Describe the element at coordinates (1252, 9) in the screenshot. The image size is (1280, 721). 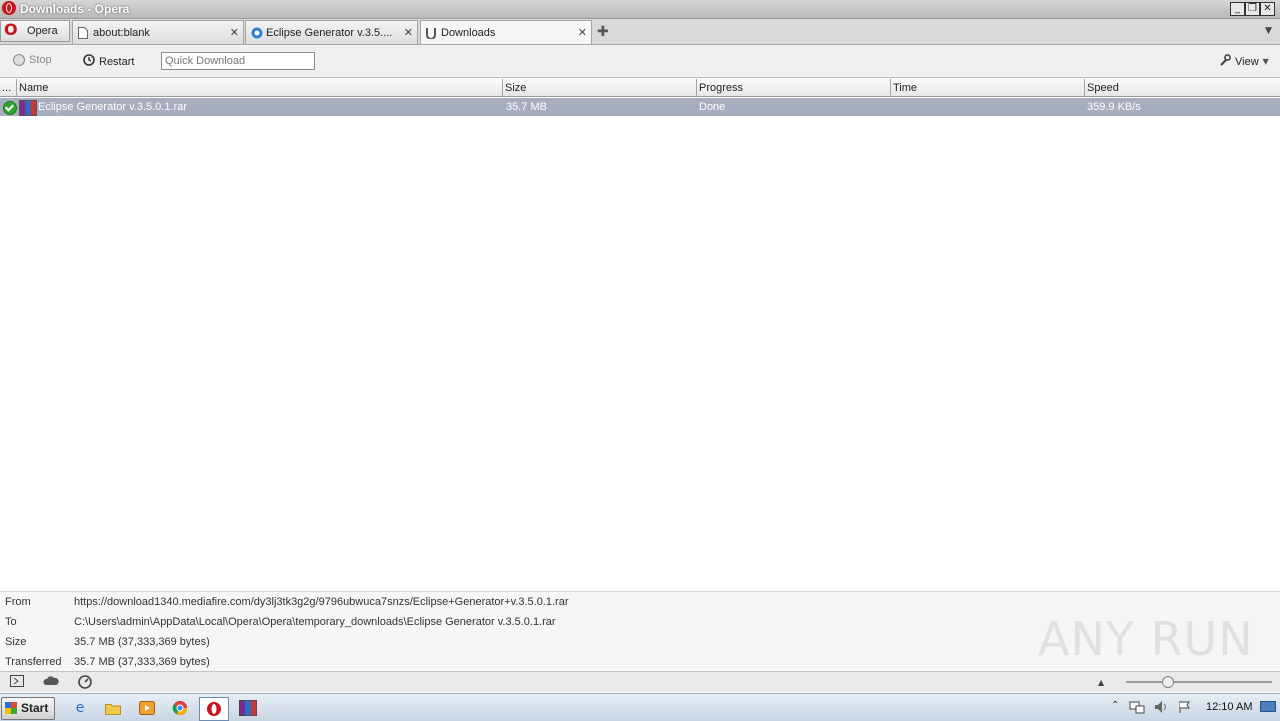
I see `maximize-button: ❒` at that location.